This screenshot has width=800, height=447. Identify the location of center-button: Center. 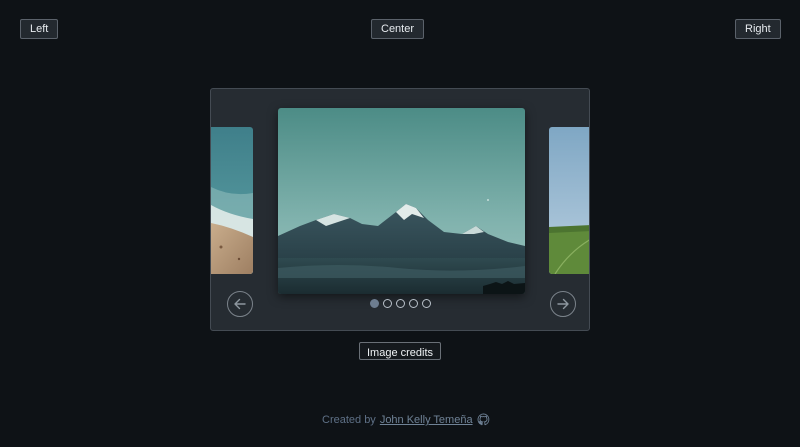
(398, 29).